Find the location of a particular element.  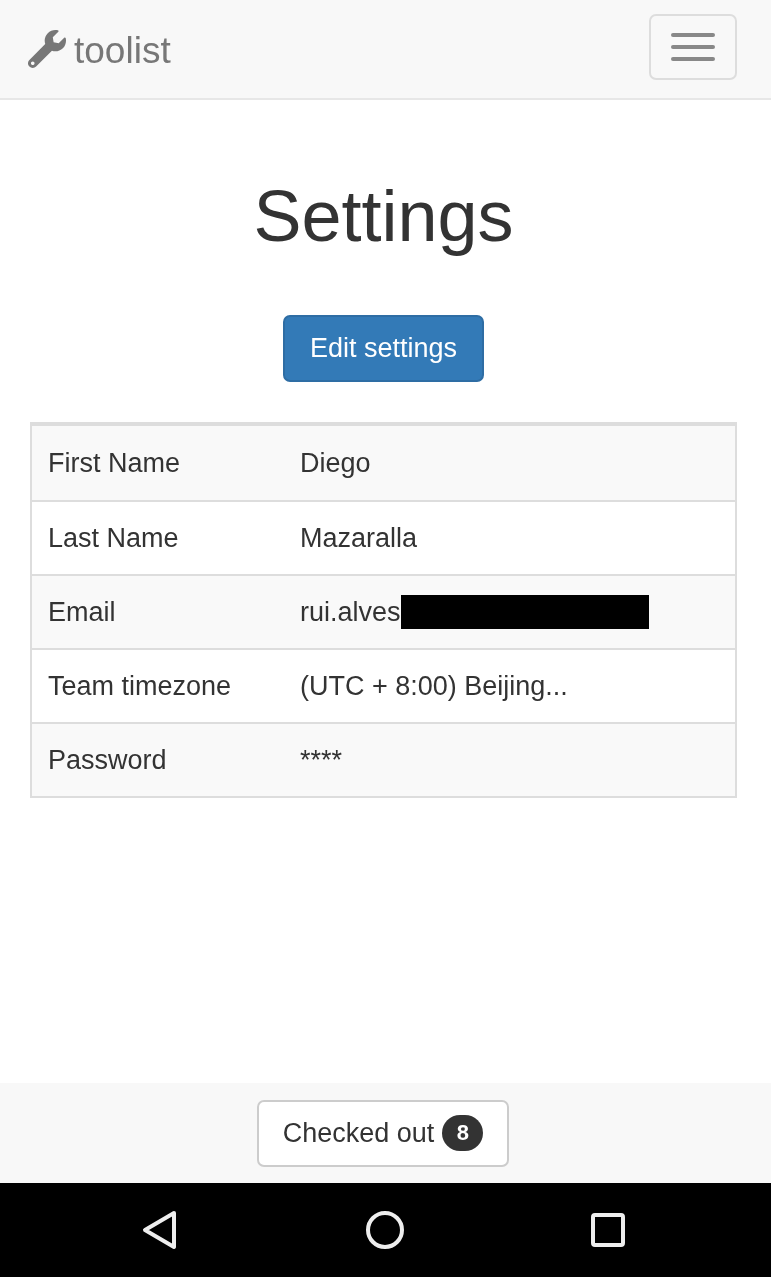

row-label: Password is located at coordinates (107, 760).